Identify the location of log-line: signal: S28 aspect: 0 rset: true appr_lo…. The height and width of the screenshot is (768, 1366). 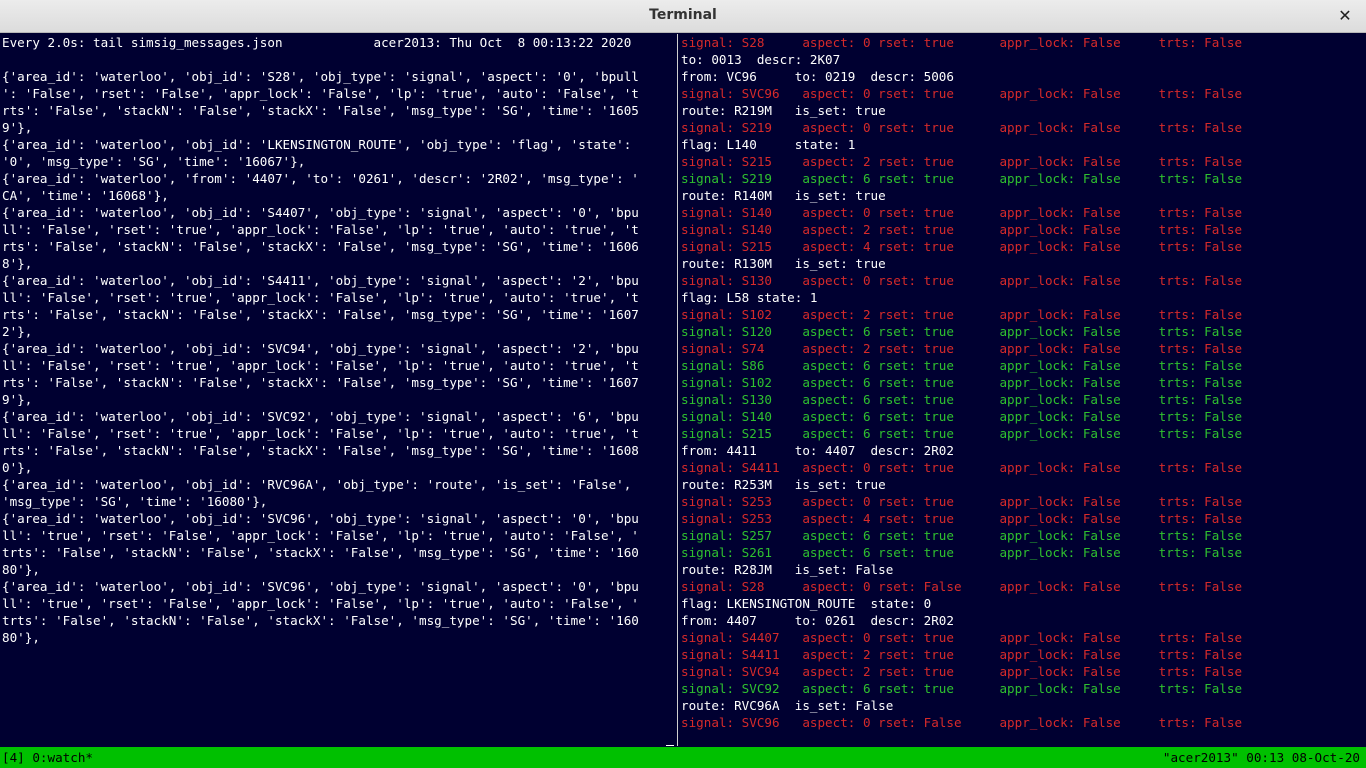
(962, 42).